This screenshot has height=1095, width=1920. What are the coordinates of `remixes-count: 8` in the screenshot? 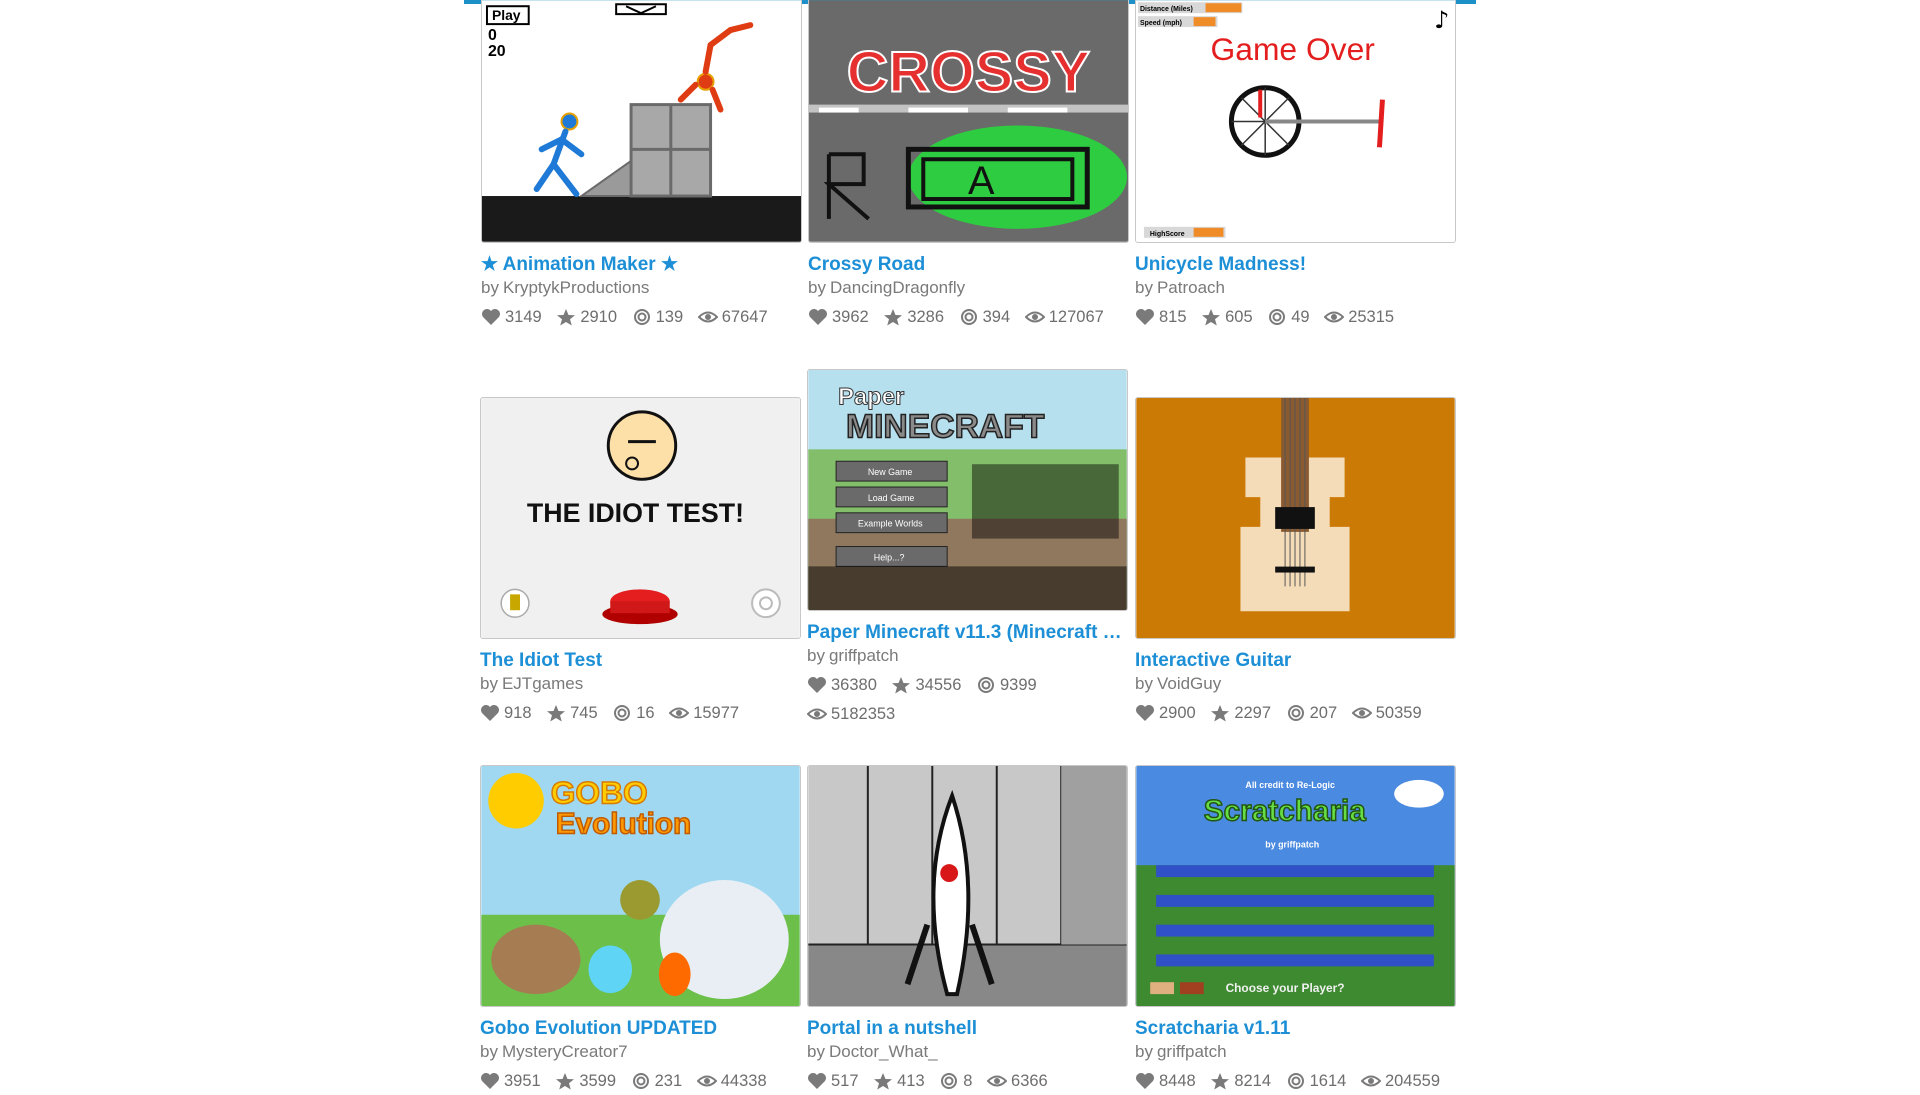 It's located at (968, 1081).